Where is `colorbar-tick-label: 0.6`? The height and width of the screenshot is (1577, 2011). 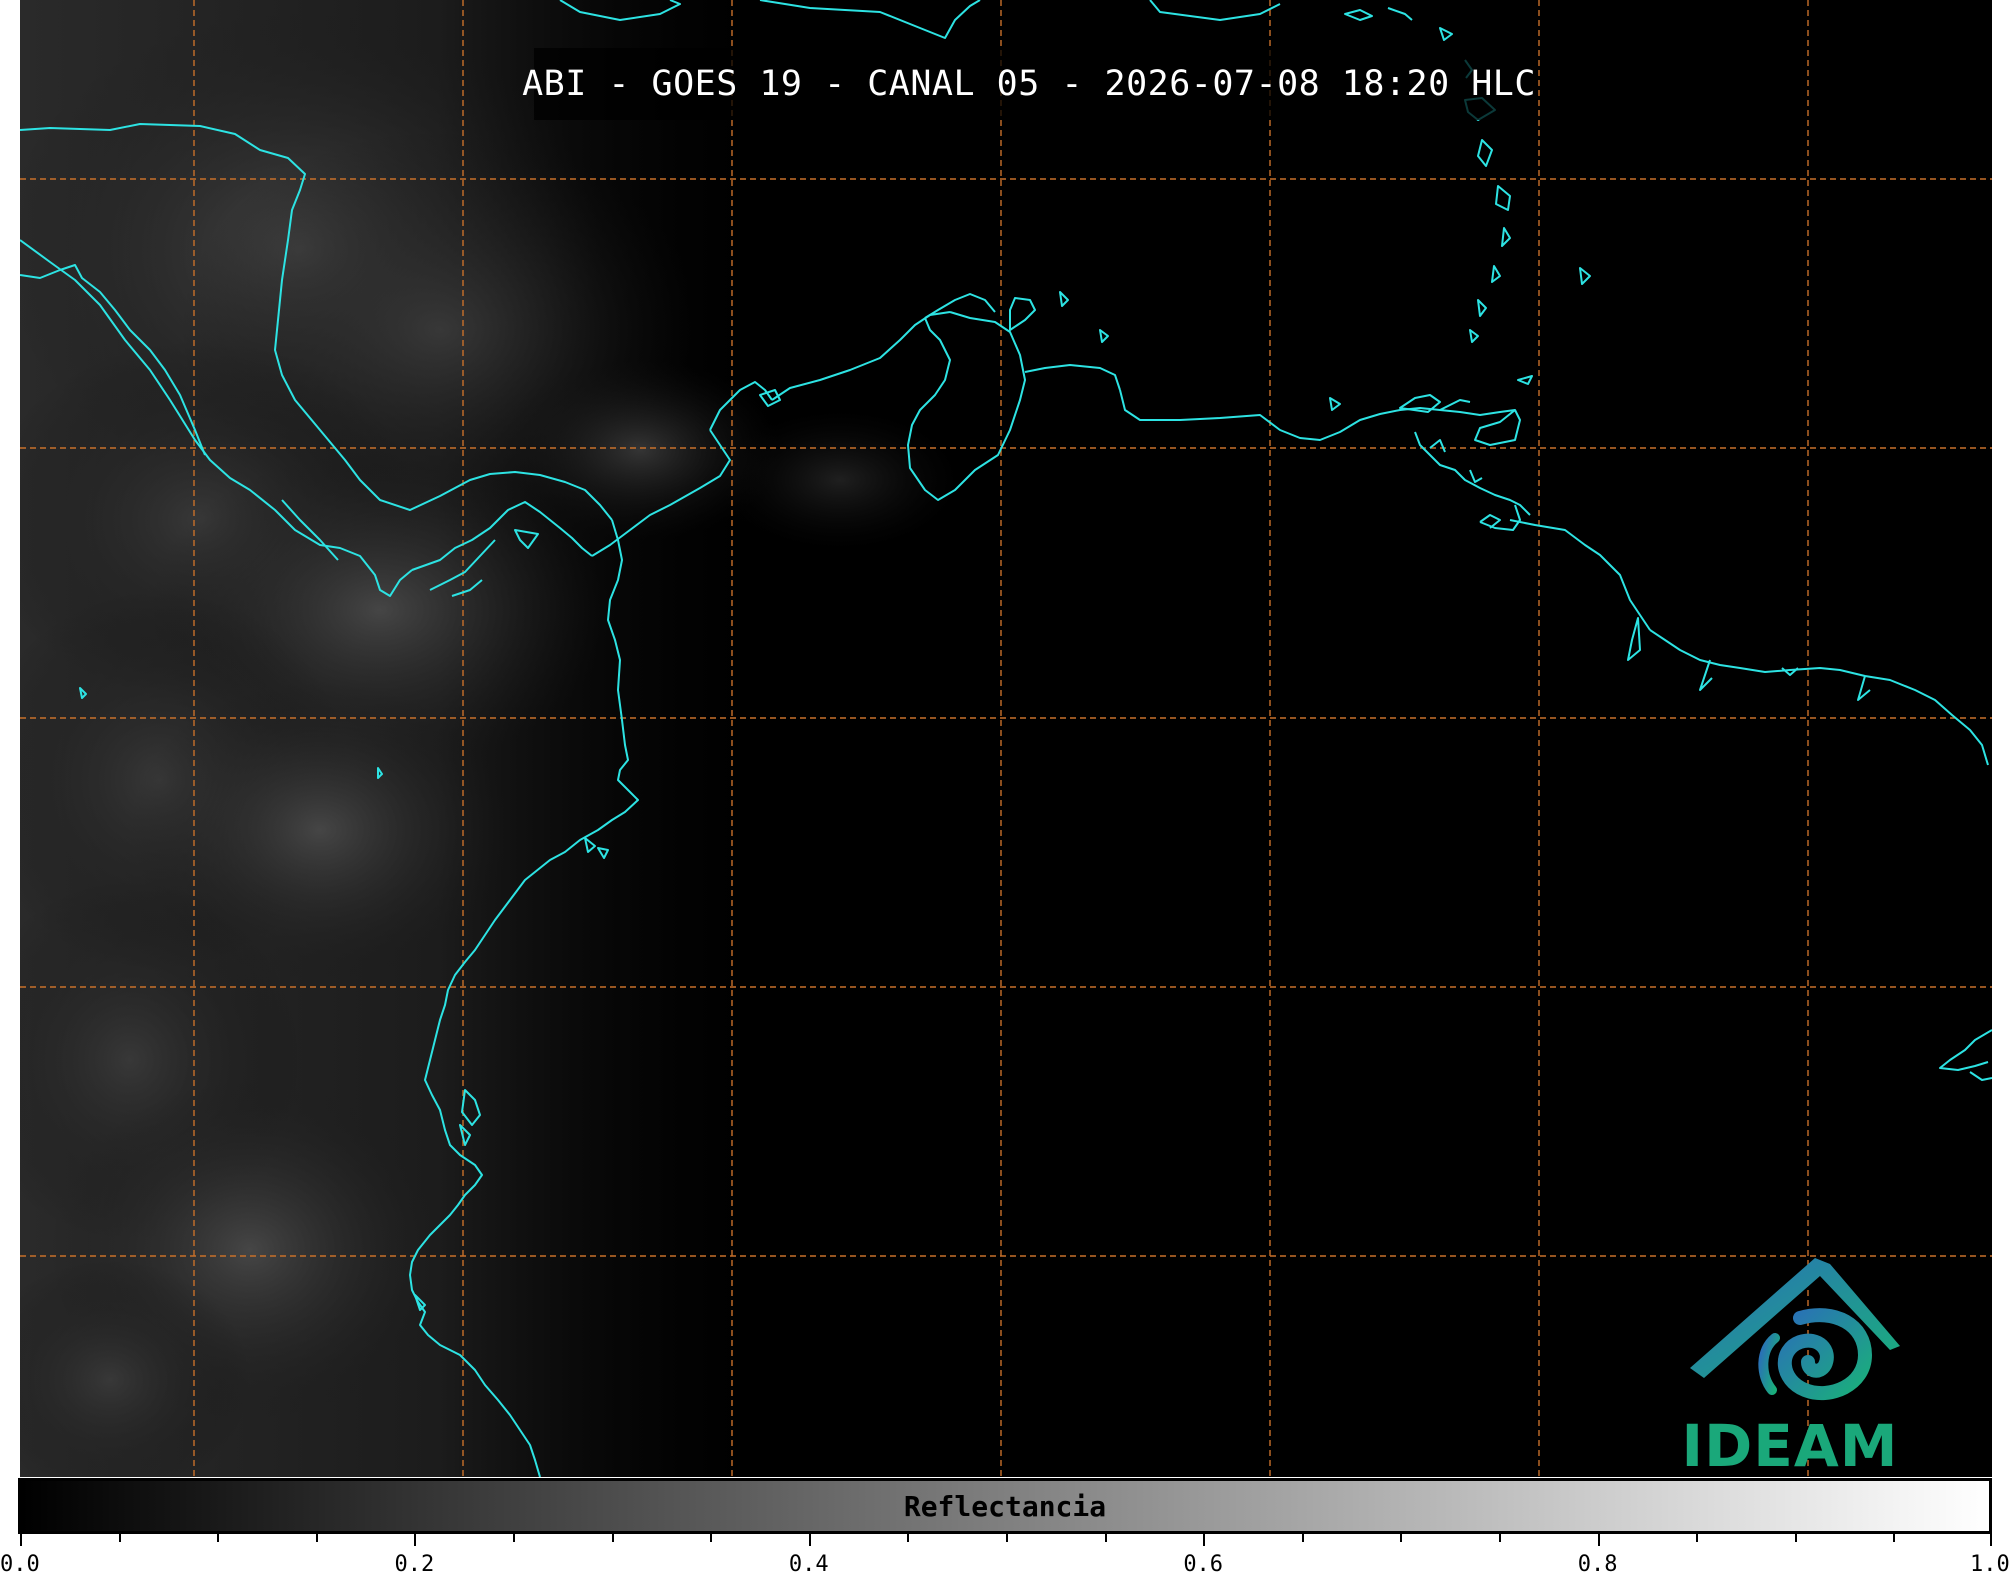 colorbar-tick-label: 0.6 is located at coordinates (1203, 1564).